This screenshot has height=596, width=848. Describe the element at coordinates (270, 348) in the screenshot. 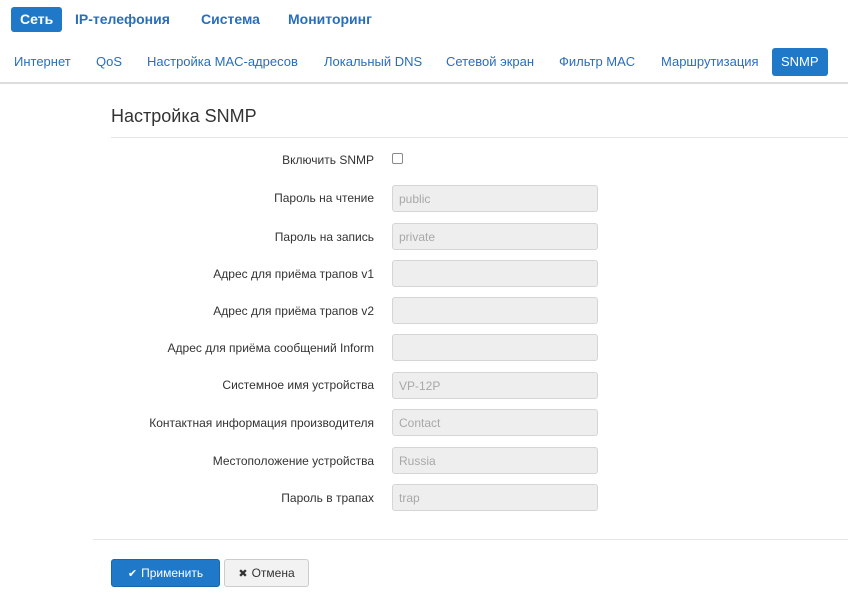

I see `inform-address-label: Адрес для приёма сообщений Inform` at that location.